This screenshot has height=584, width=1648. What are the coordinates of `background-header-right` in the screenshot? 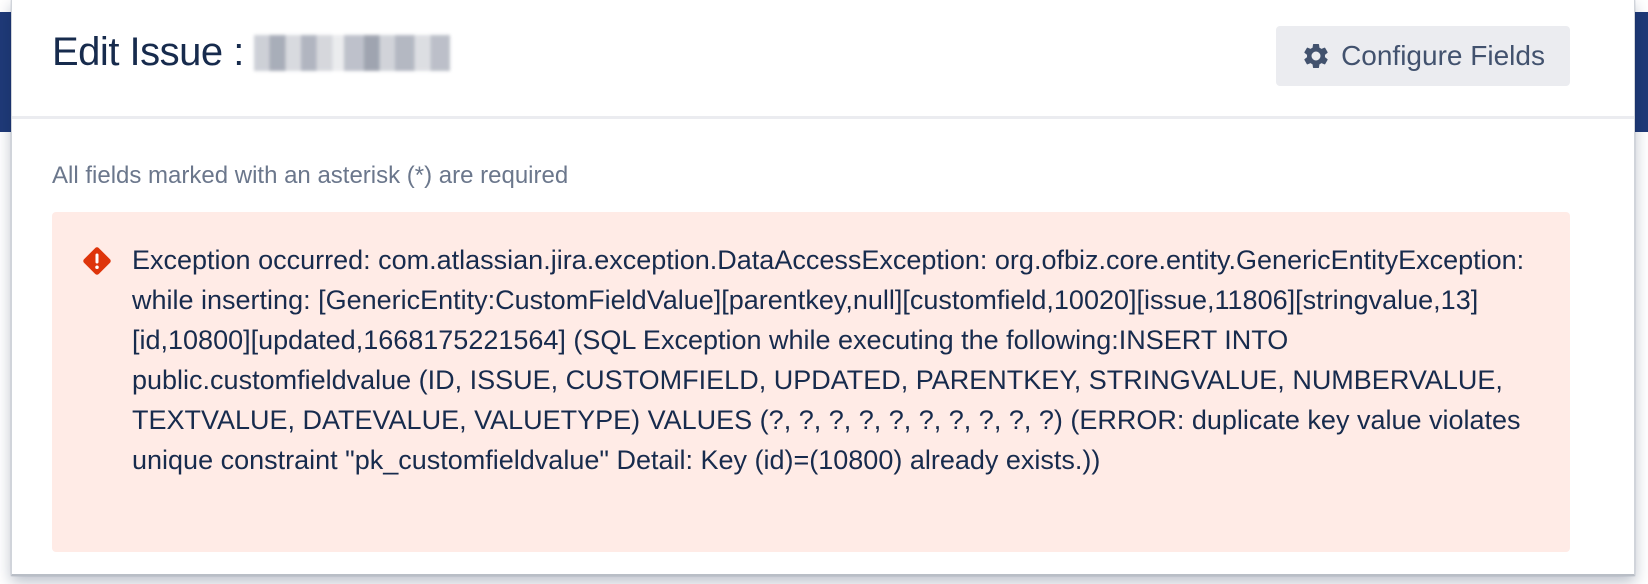 It's located at (1641, 72).